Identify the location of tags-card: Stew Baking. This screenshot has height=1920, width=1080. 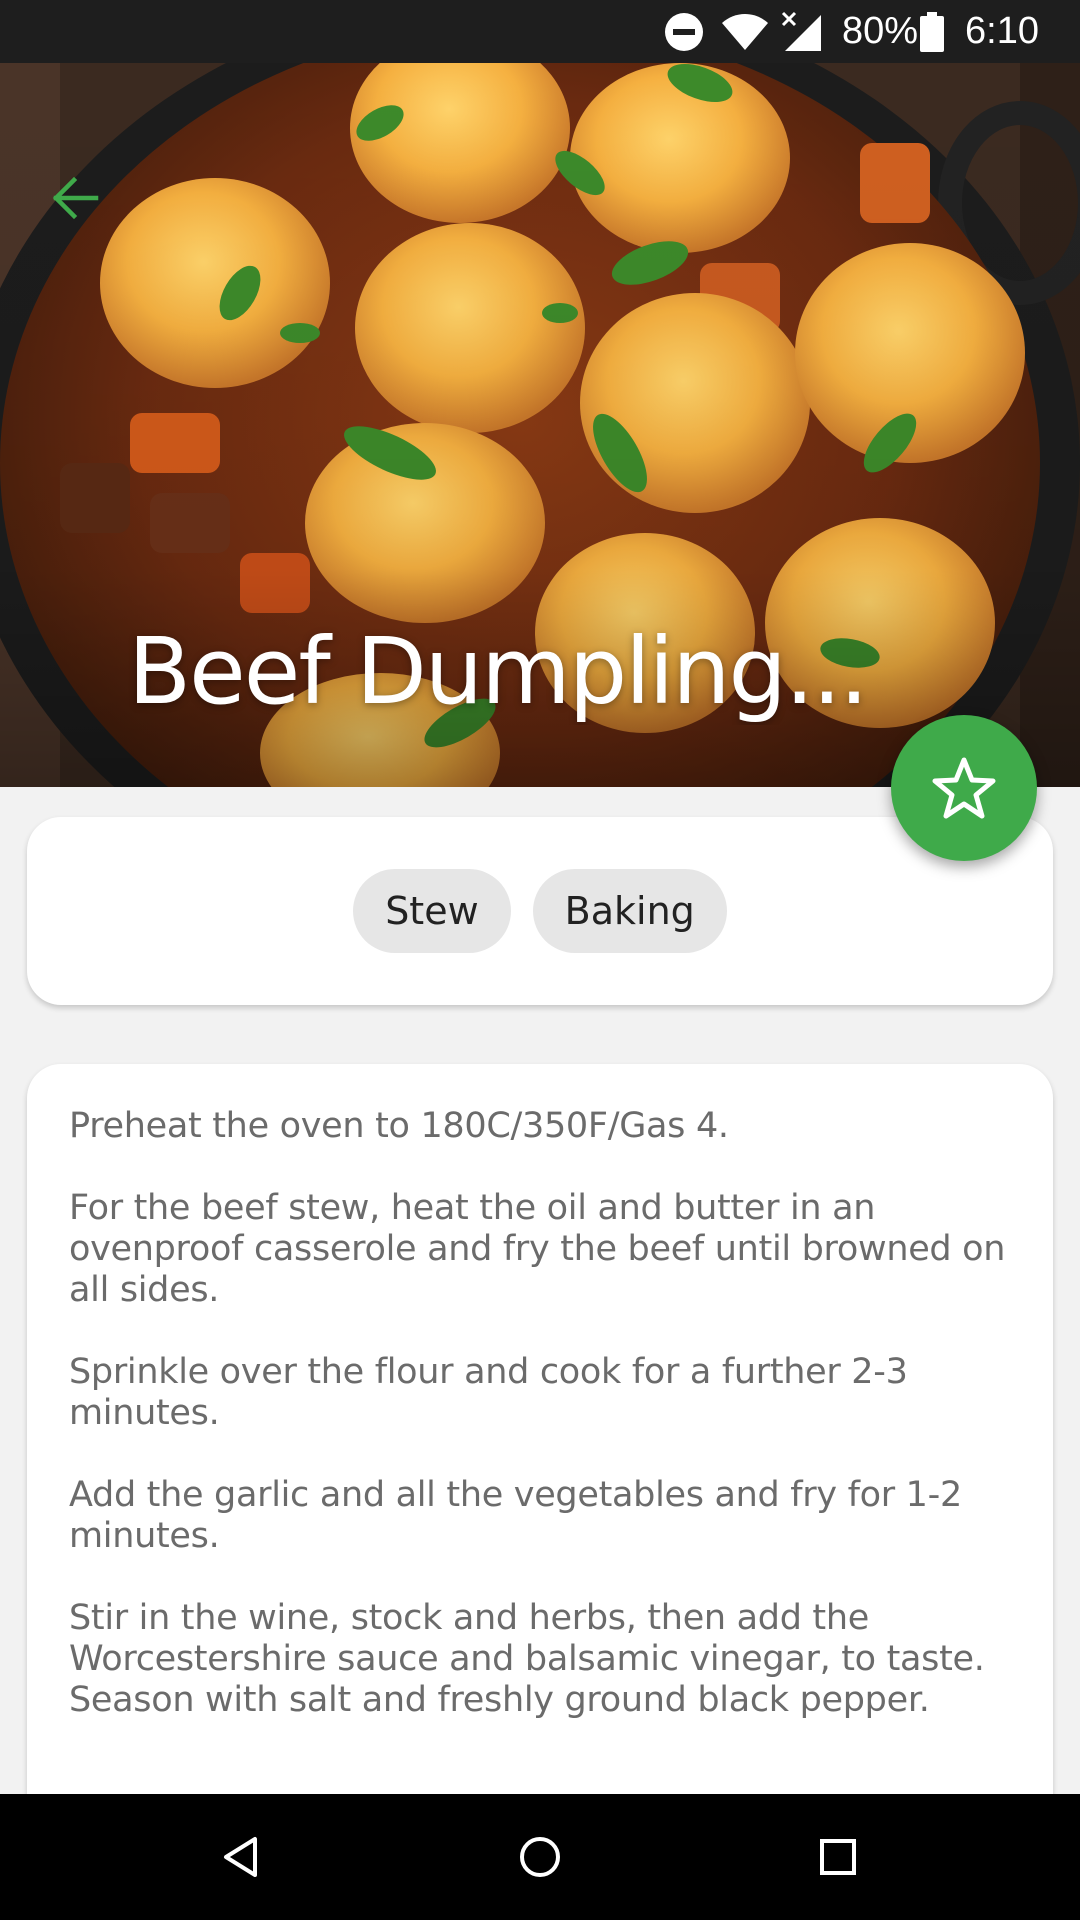
(540, 911).